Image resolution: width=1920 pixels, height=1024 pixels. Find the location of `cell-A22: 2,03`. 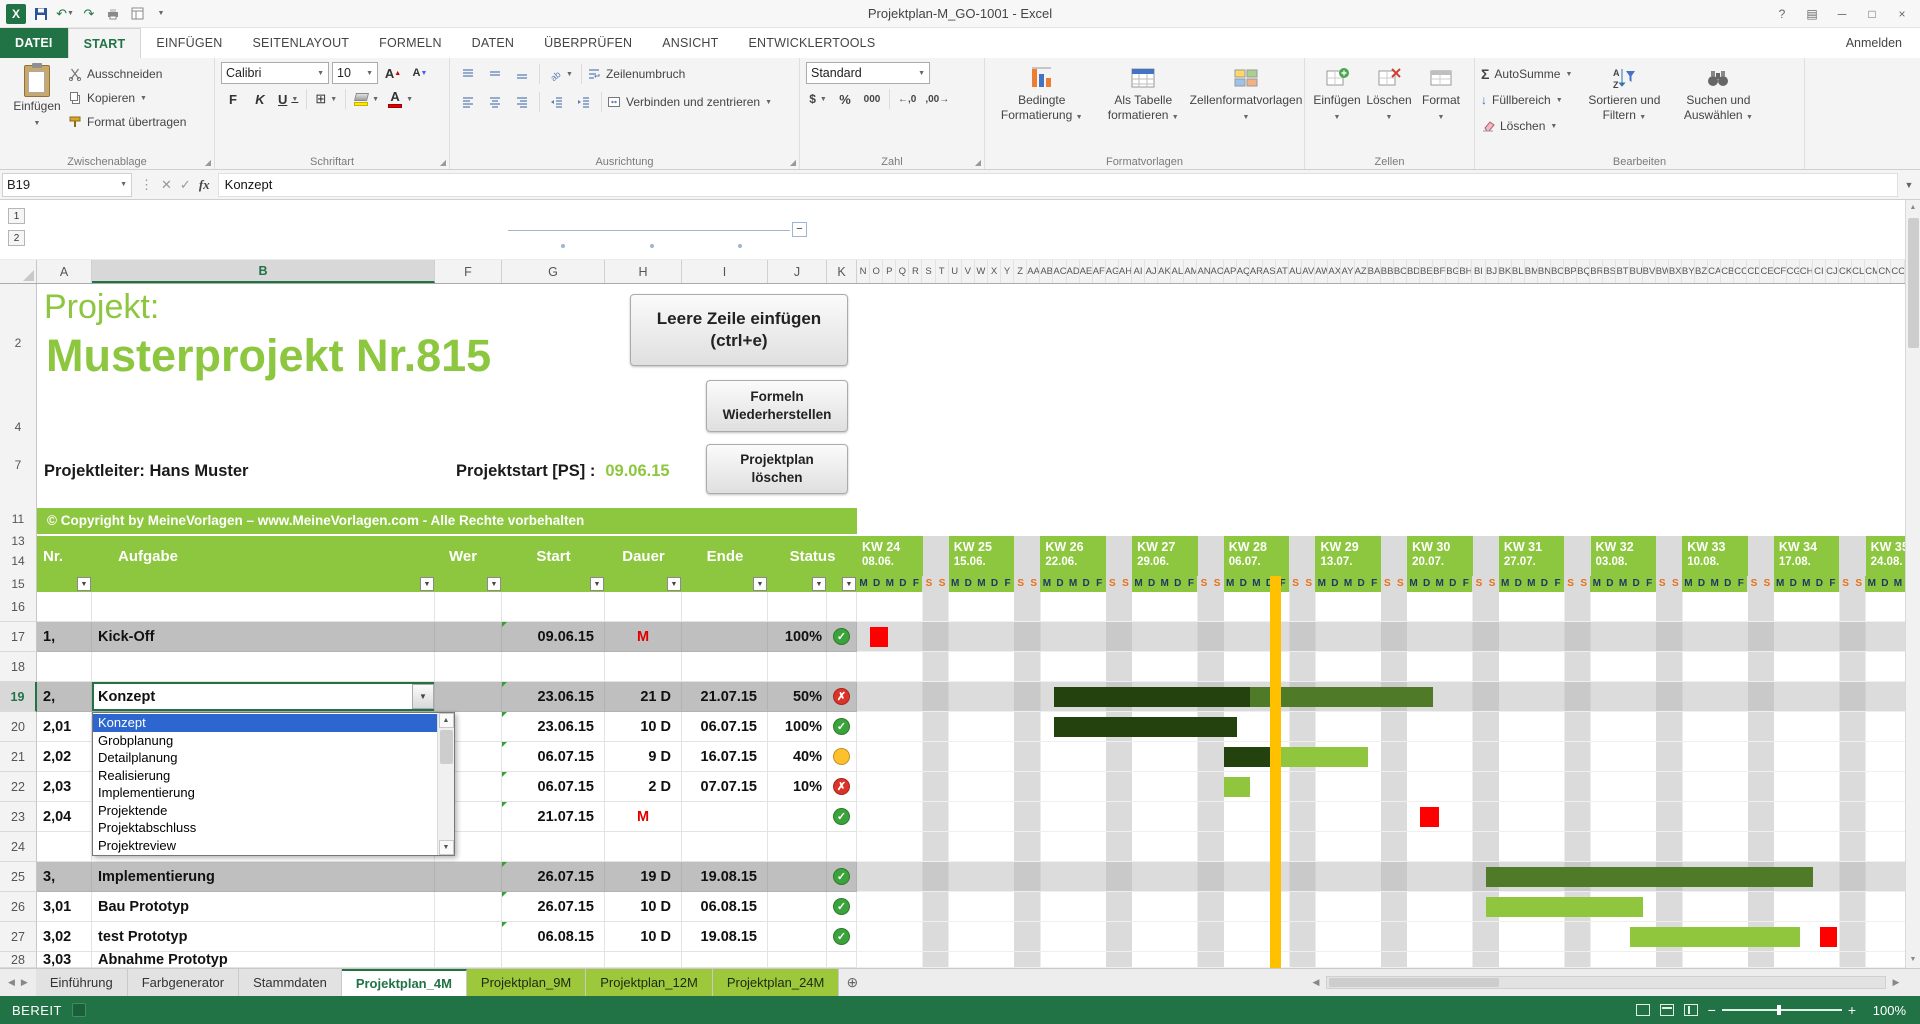

cell-A22: 2,03 is located at coordinates (64, 787).